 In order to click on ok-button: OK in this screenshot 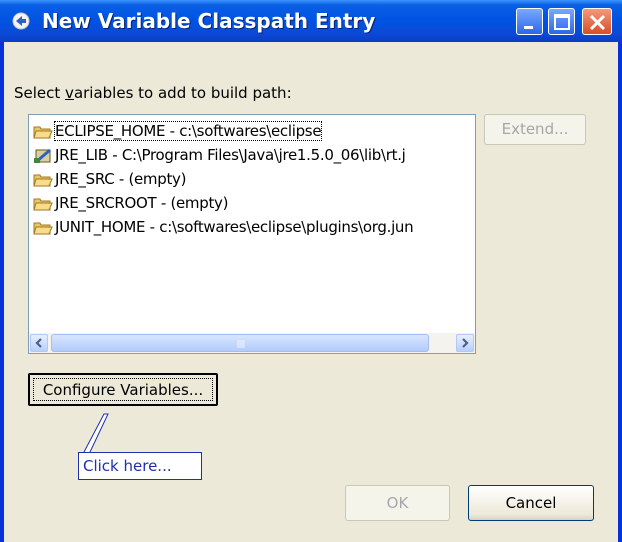, I will do `click(397, 503)`.